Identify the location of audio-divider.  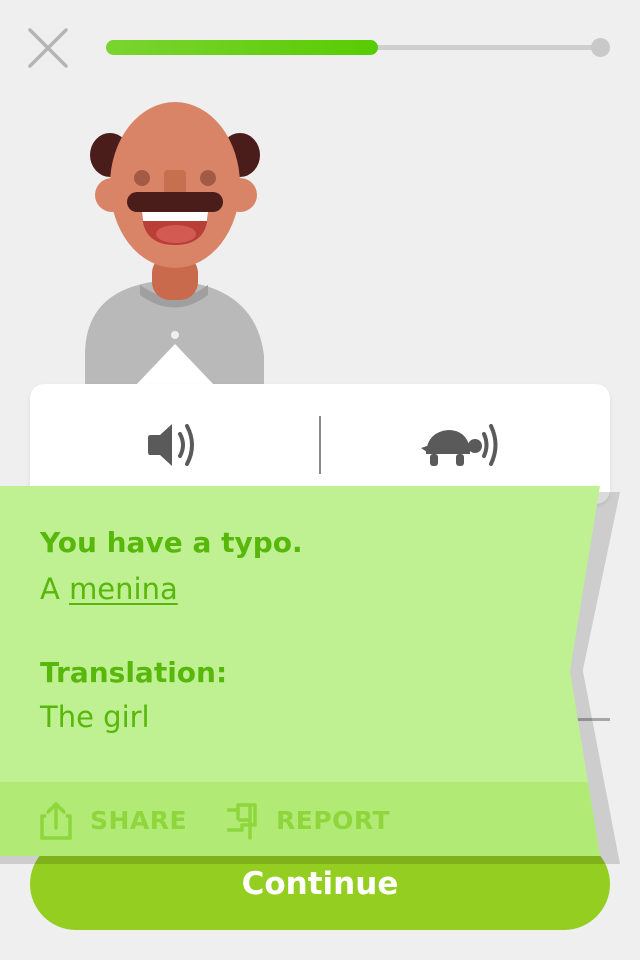
(320, 445).